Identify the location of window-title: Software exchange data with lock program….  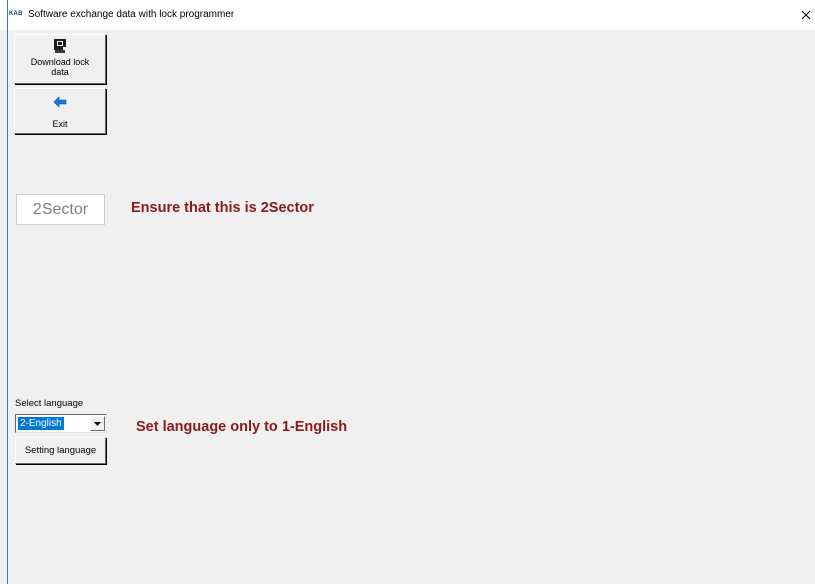
(131, 14).